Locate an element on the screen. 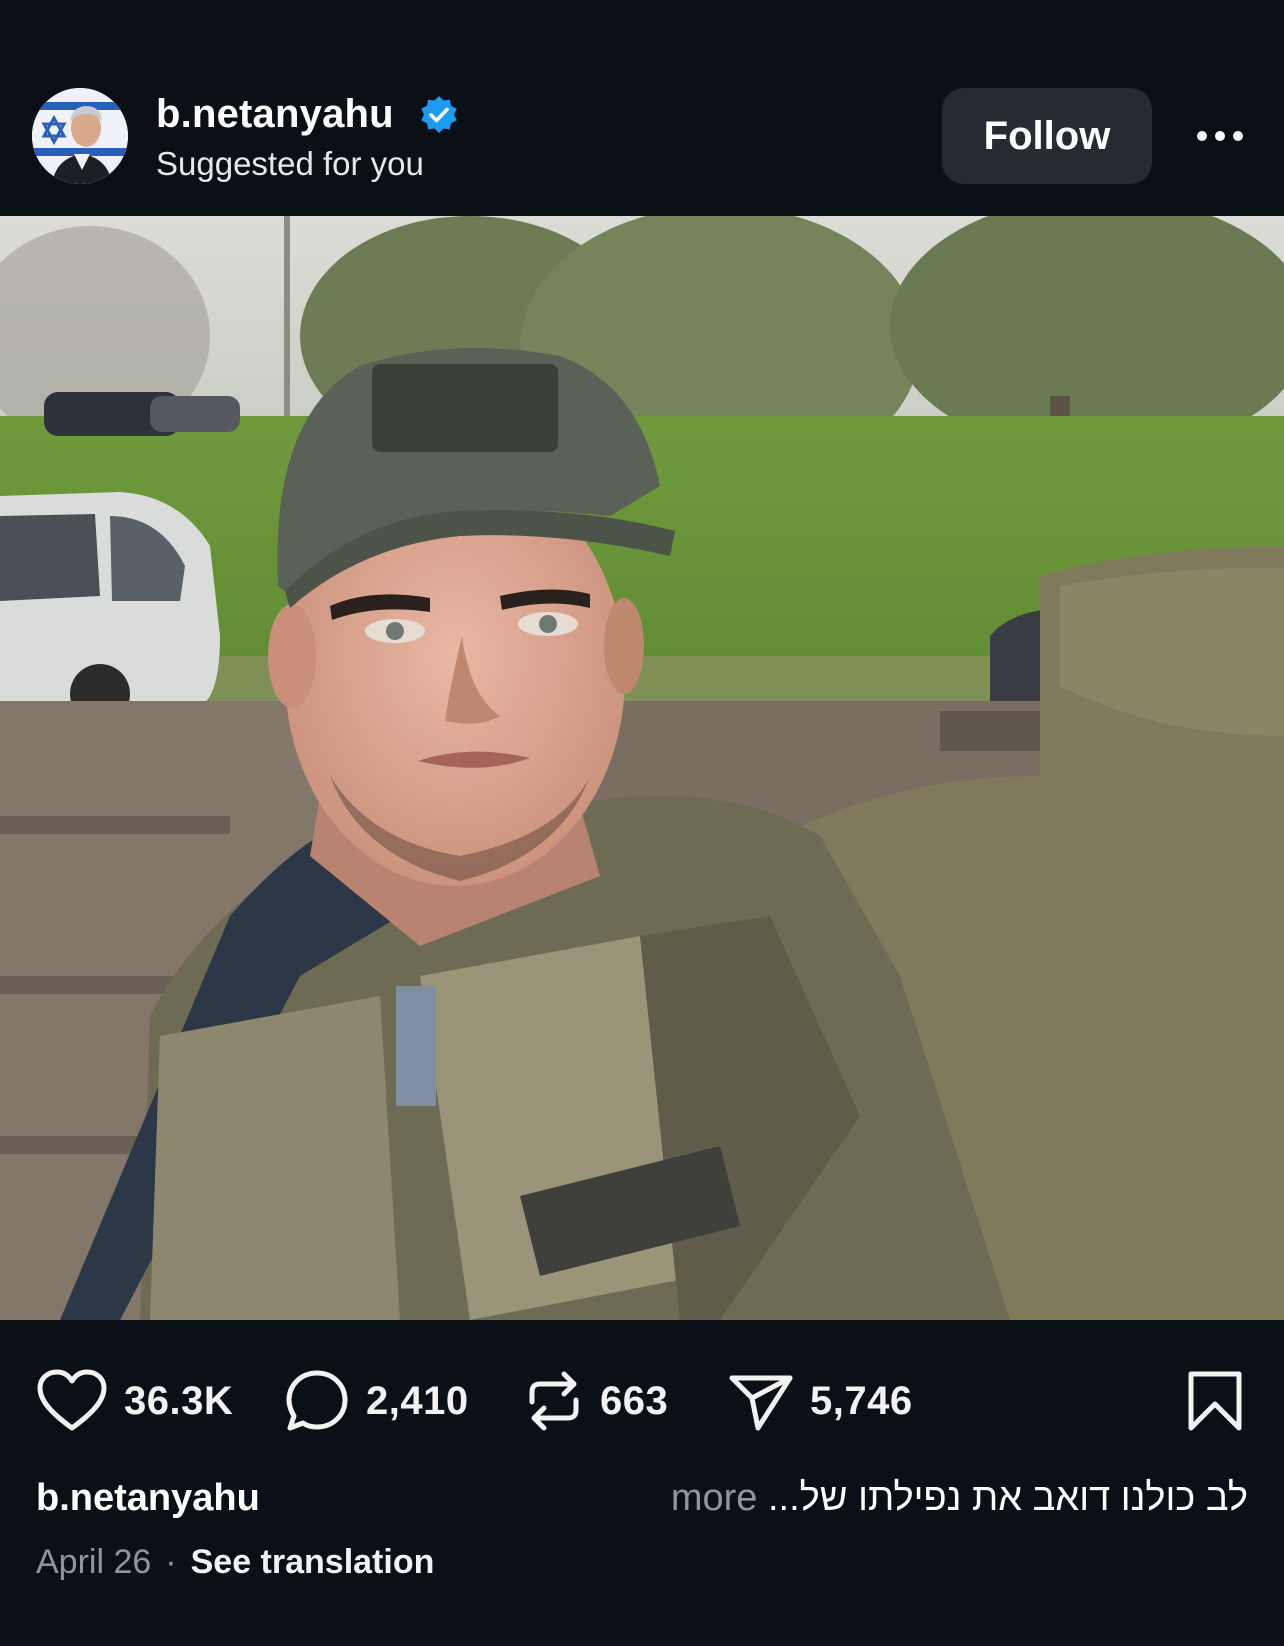 The height and width of the screenshot is (1646, 1284). ellipsis-icon is located at coordinates (1220, 136).